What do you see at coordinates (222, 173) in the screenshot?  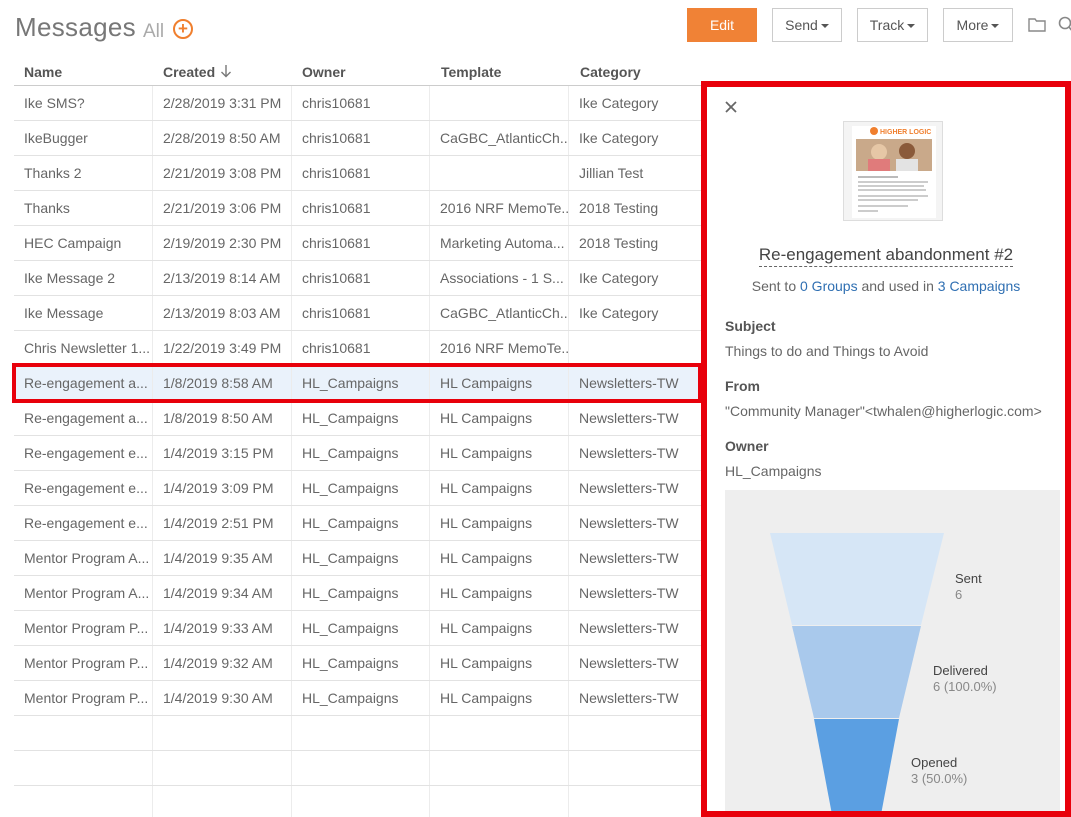 I see `cell-created: 2/21/2019 3:08 PM` at bounding box center [222, 173].